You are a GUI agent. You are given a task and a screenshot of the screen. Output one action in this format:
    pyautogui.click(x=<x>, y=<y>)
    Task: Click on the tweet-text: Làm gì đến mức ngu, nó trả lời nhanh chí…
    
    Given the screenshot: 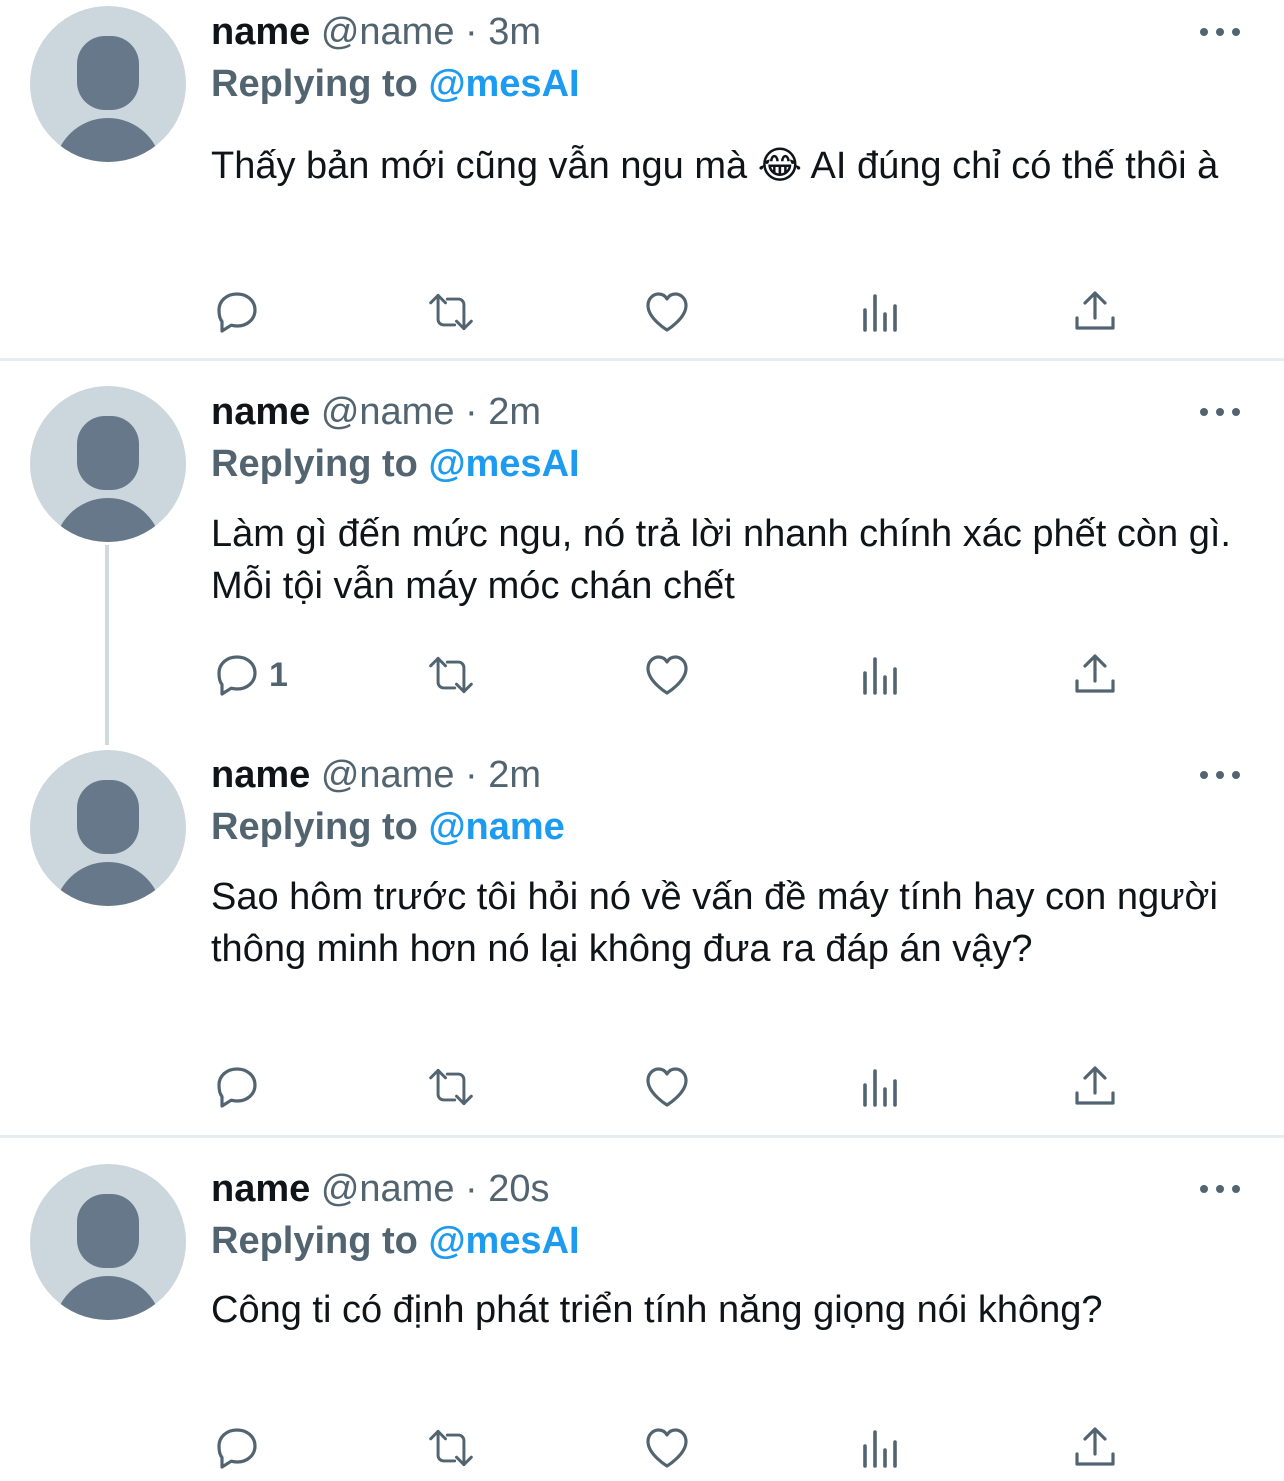 What is the action you would take?
    pyautogui.click(x=721, y=560)
    